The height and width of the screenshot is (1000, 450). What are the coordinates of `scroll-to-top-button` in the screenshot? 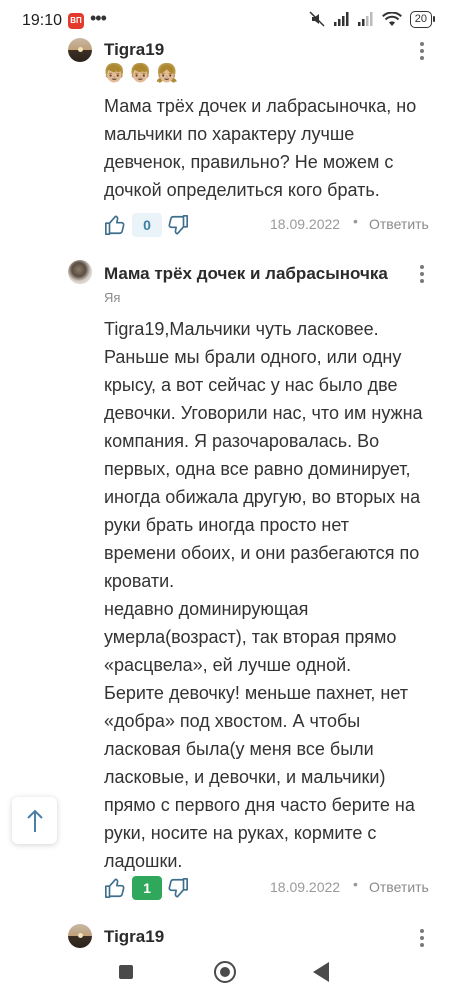 It's located at (34, 820).